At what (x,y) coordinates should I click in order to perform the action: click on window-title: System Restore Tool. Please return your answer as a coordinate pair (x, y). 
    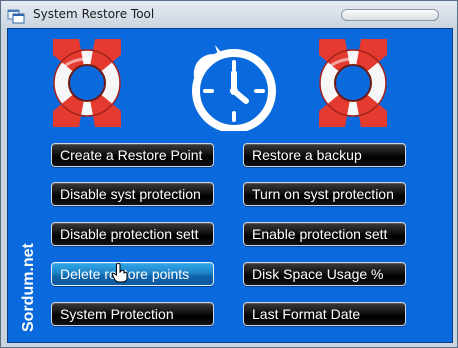
    Looking at the image, I should click on (94, 14).